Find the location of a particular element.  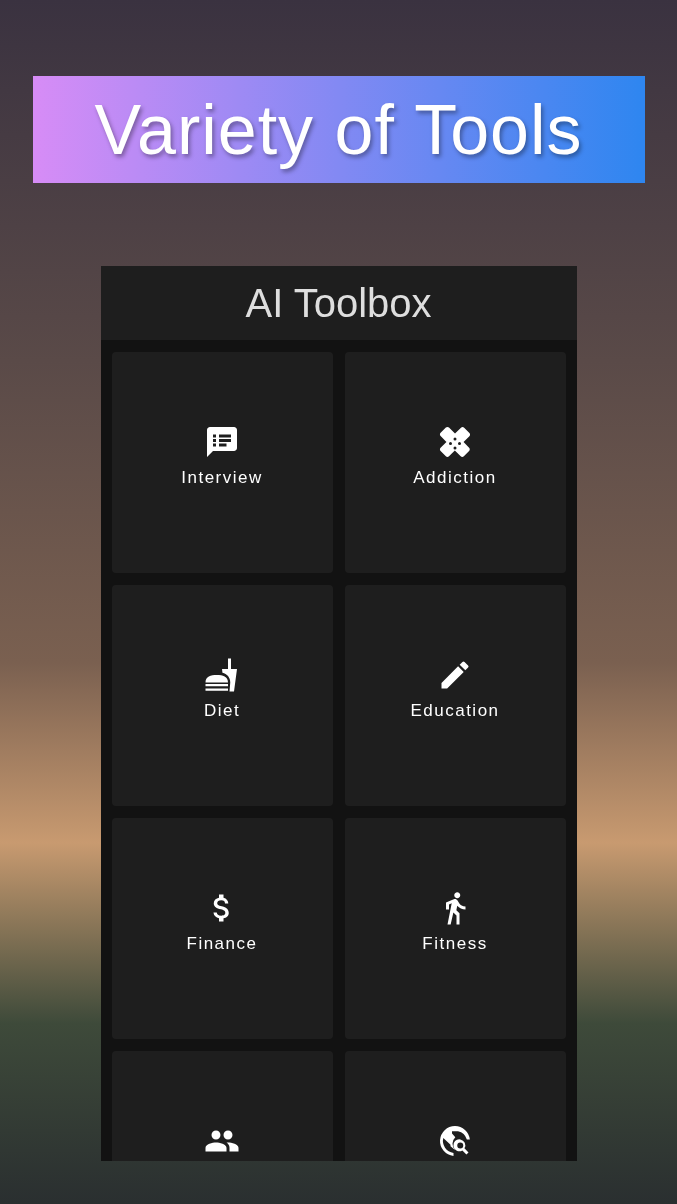

tool-tile: Interview is located at coordinates (222, 462).